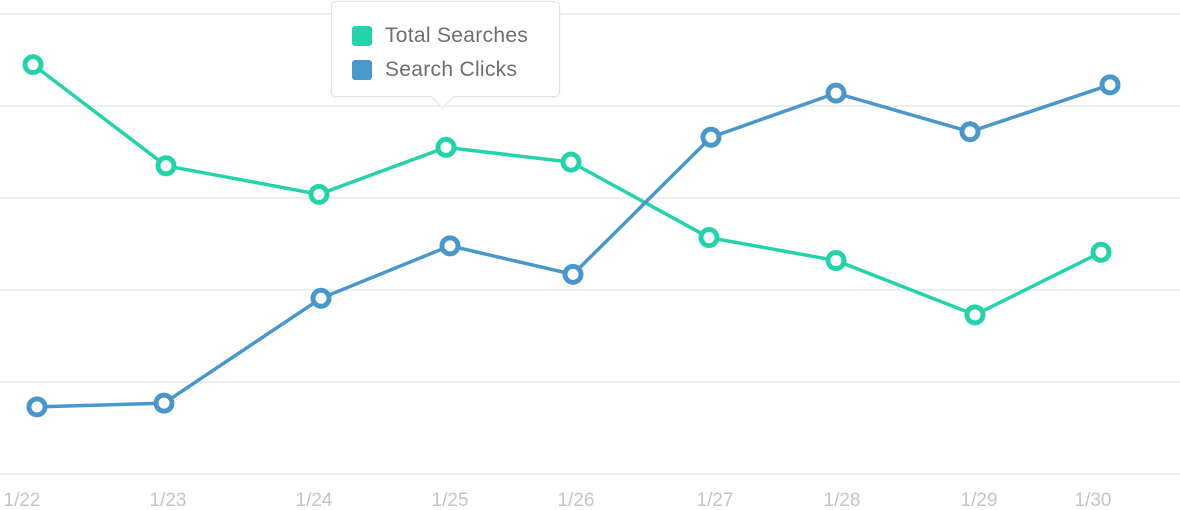  What do you see at coordinates (362, 36) in the screenshot?
I see `legend-swatch-total-searches` at bounding box center [362, 36].